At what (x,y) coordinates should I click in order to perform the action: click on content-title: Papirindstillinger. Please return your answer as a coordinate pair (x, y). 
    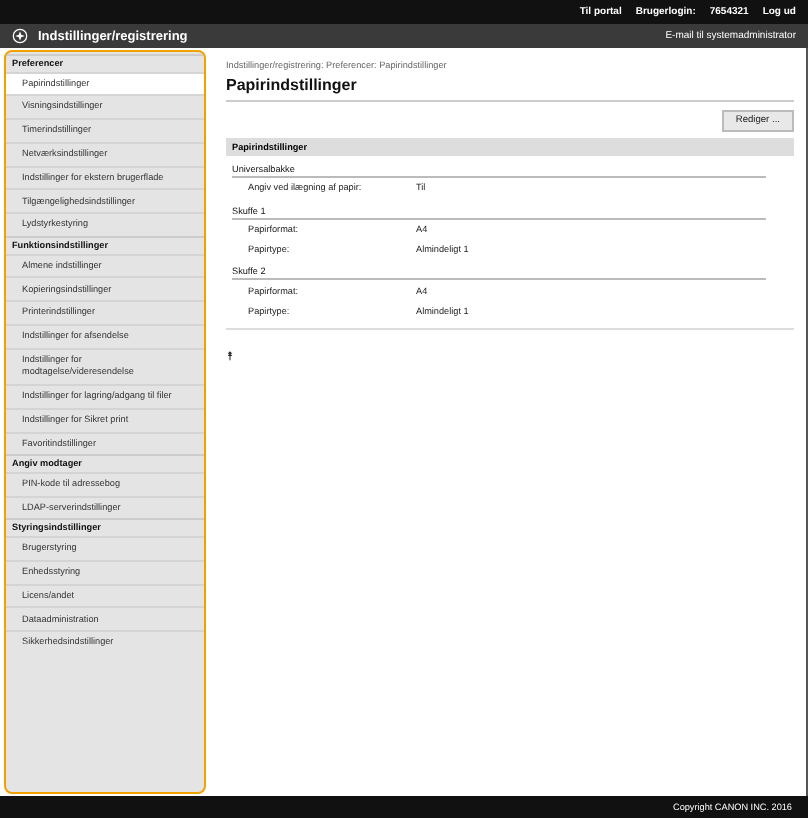
    Looking at the image, I should click on (510, 89).